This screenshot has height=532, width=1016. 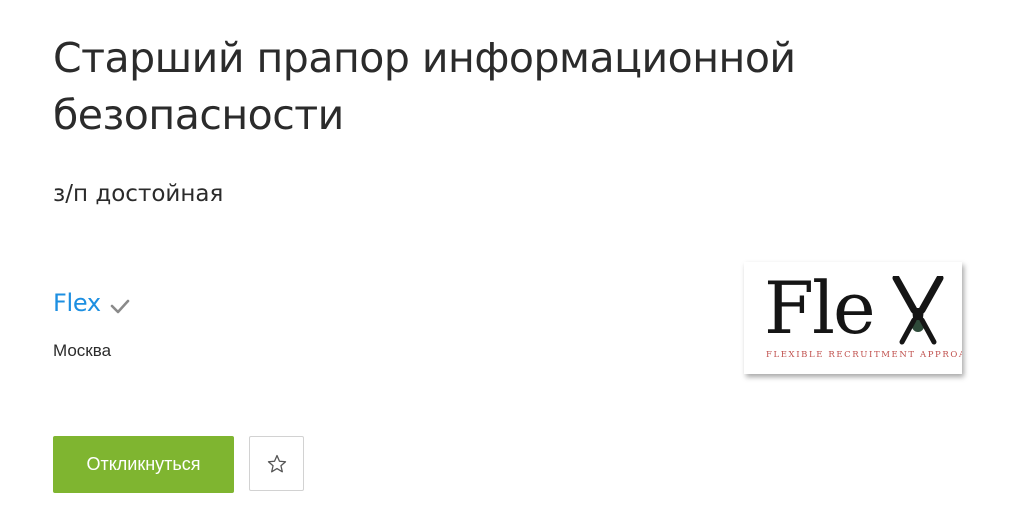 I want to click on favorite-button, so click(x=276, y=463).